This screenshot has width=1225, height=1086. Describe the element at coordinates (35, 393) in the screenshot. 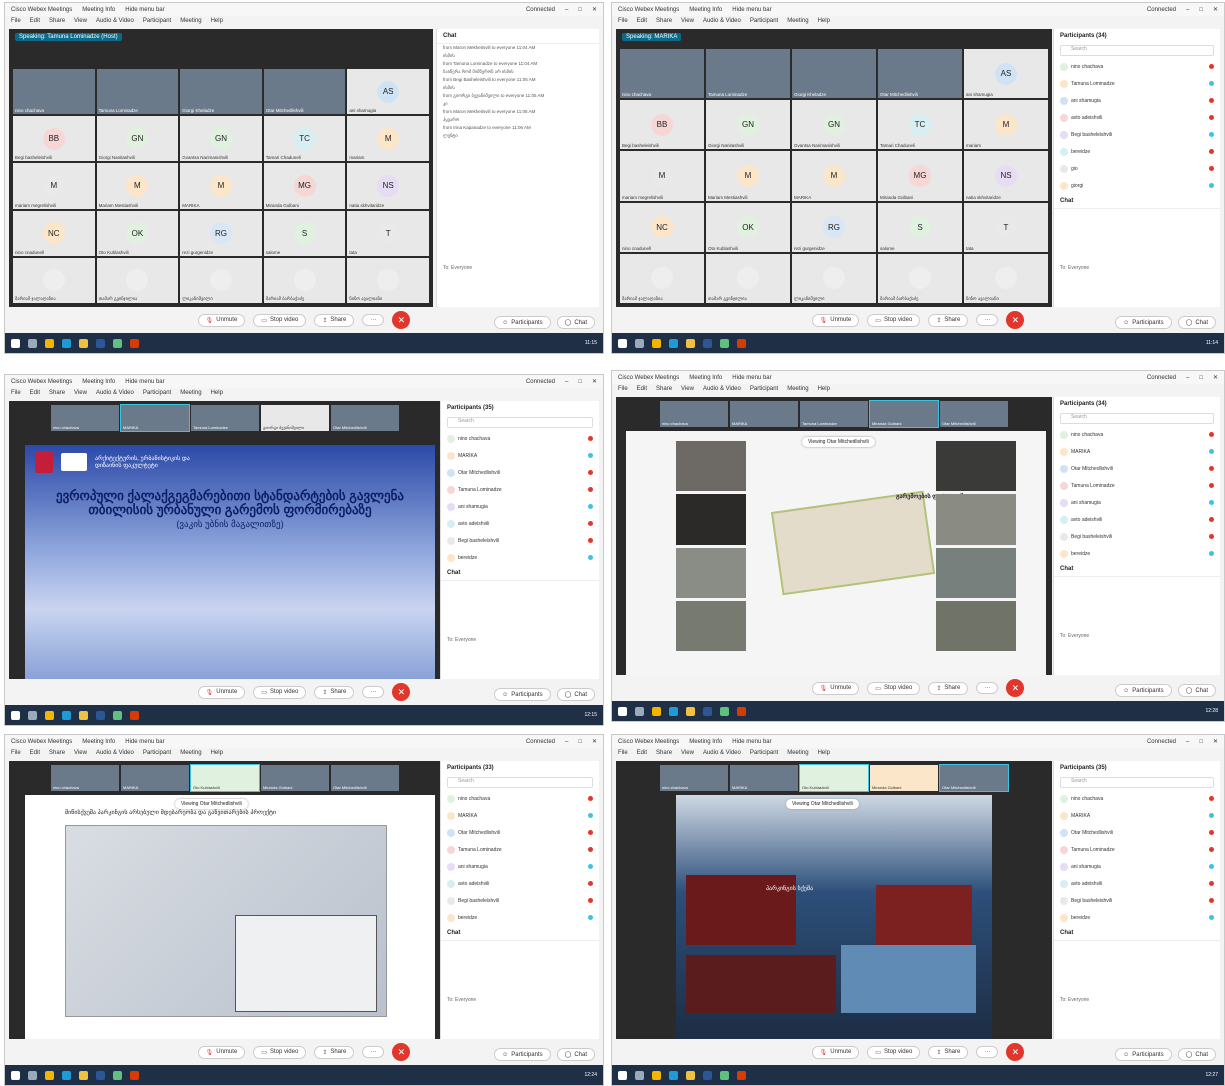

I see `menu-edit: Edit` at that location.